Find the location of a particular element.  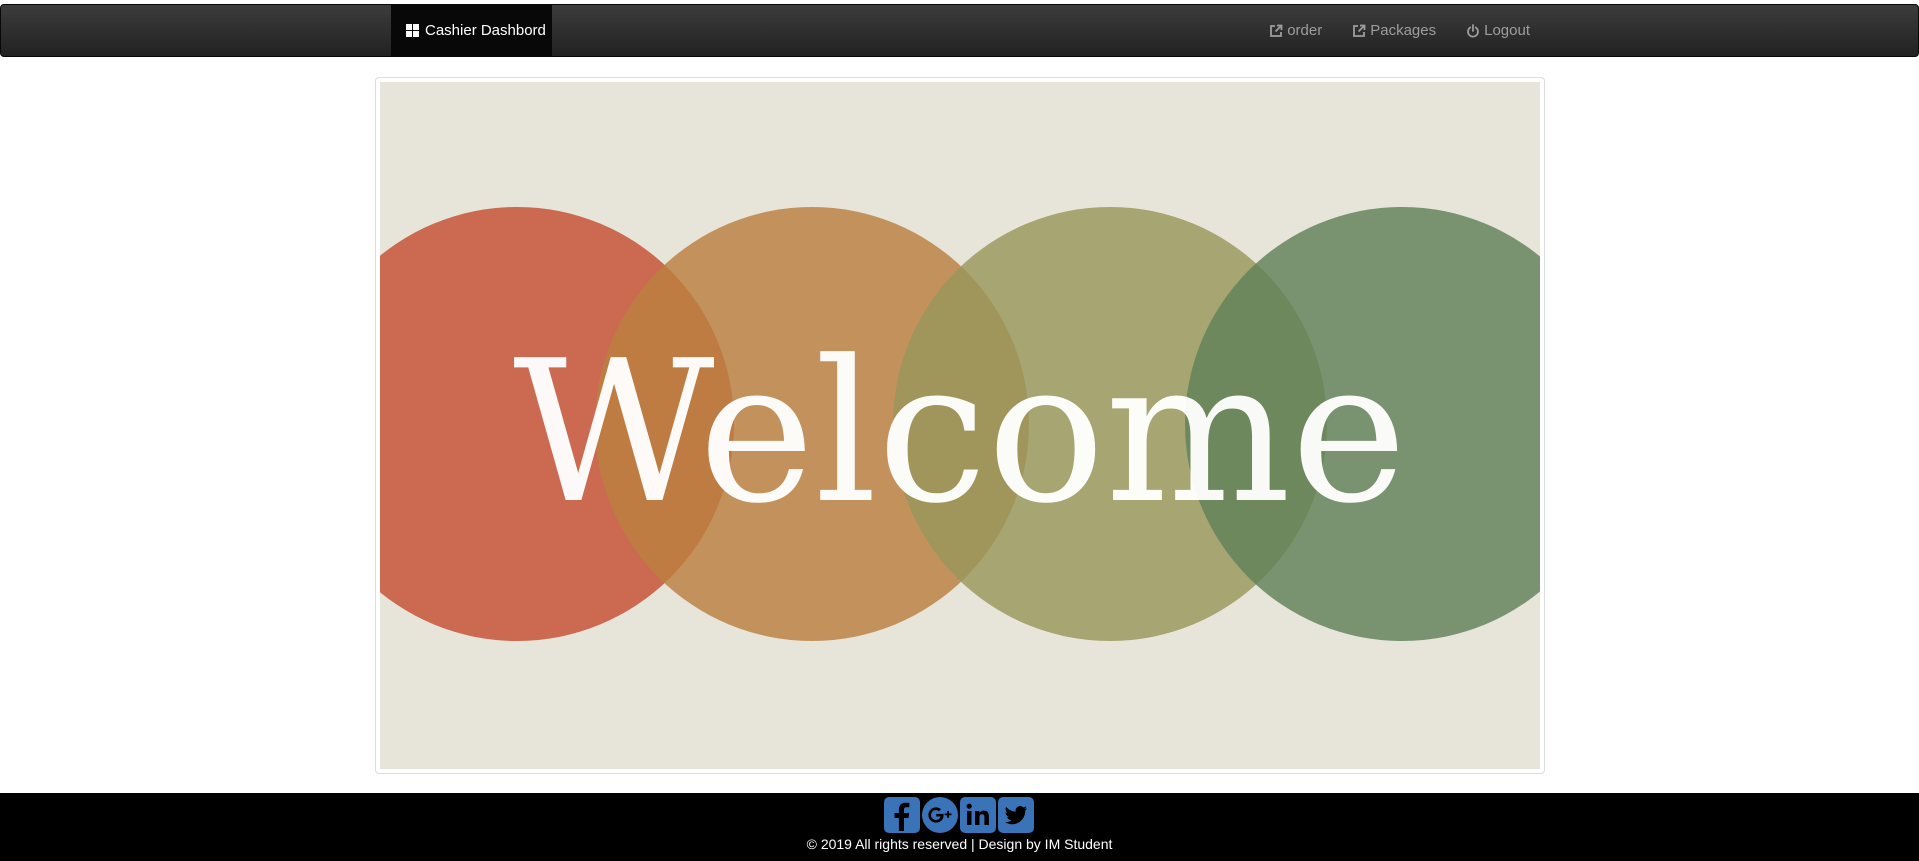

social-links is located at coordinates (960, 815).